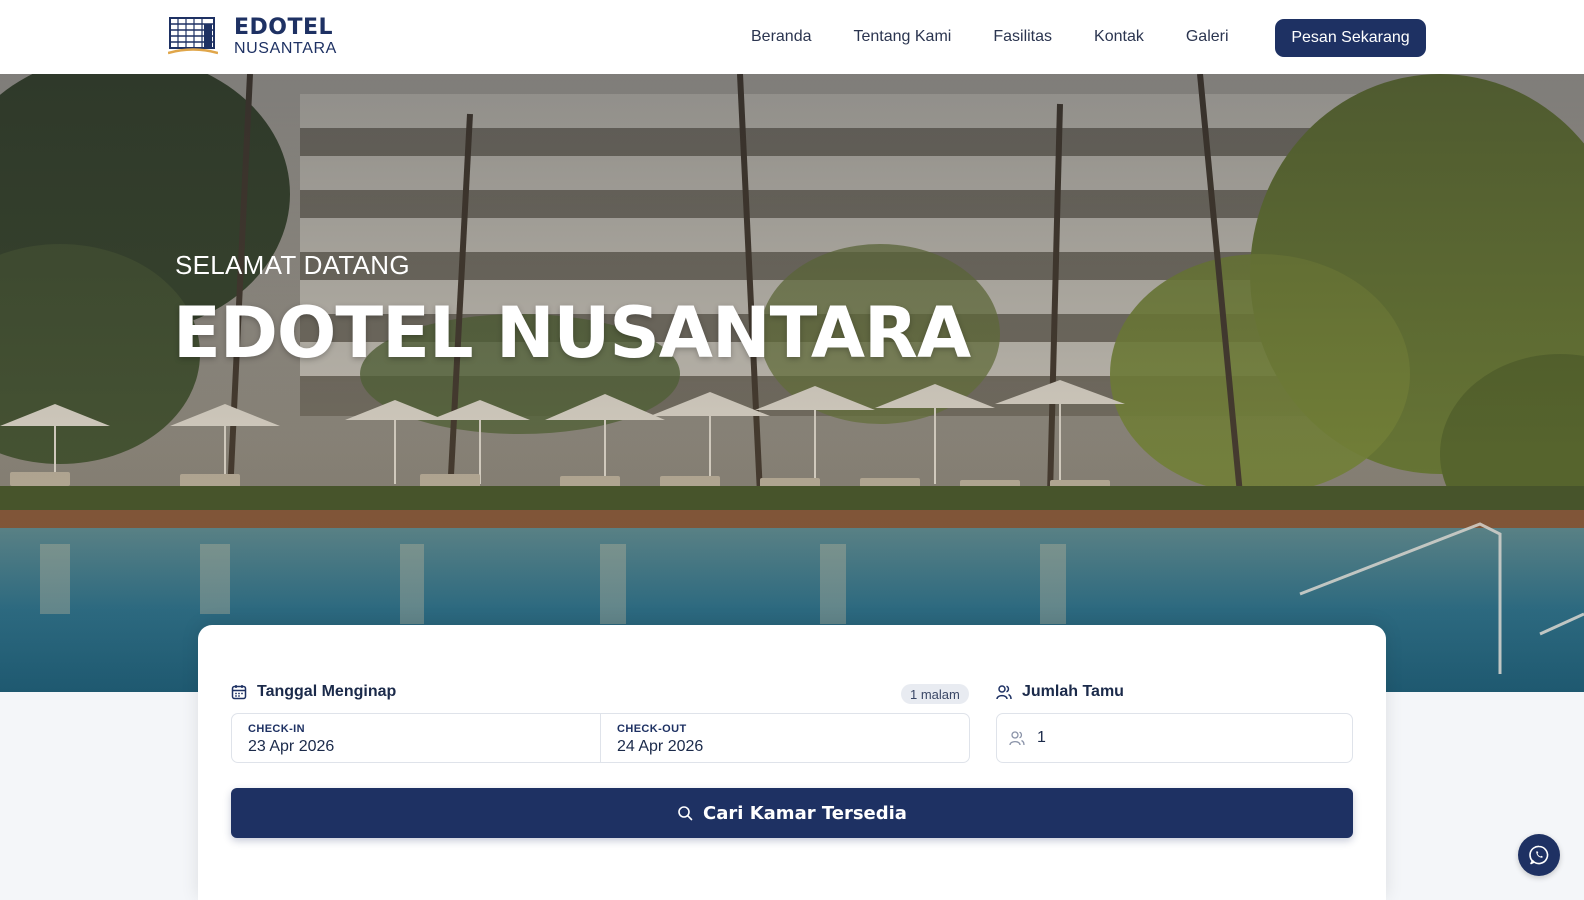 The height and width of the screenshot is (900, 1584). What do you see at coordinates (652, 729) in the screenshot?
I see `checkout-caption: CHECK-OUT` at bounding box center [652, 729].